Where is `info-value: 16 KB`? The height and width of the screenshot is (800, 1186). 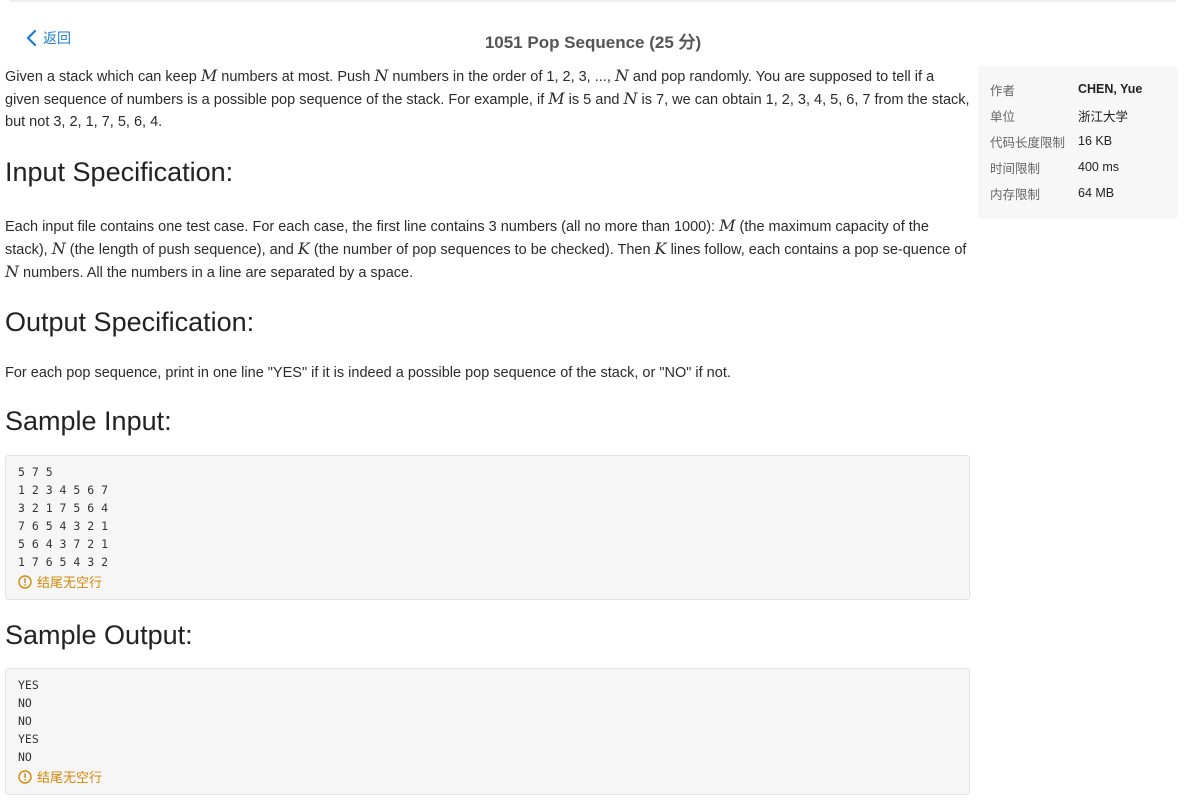
info-value: 16 KB is located at coordinates (1095, 141).